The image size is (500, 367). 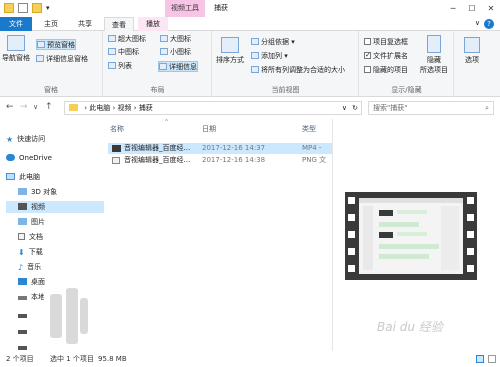 I want to click on column-header-name: 名称, so click(x=117, y=129).